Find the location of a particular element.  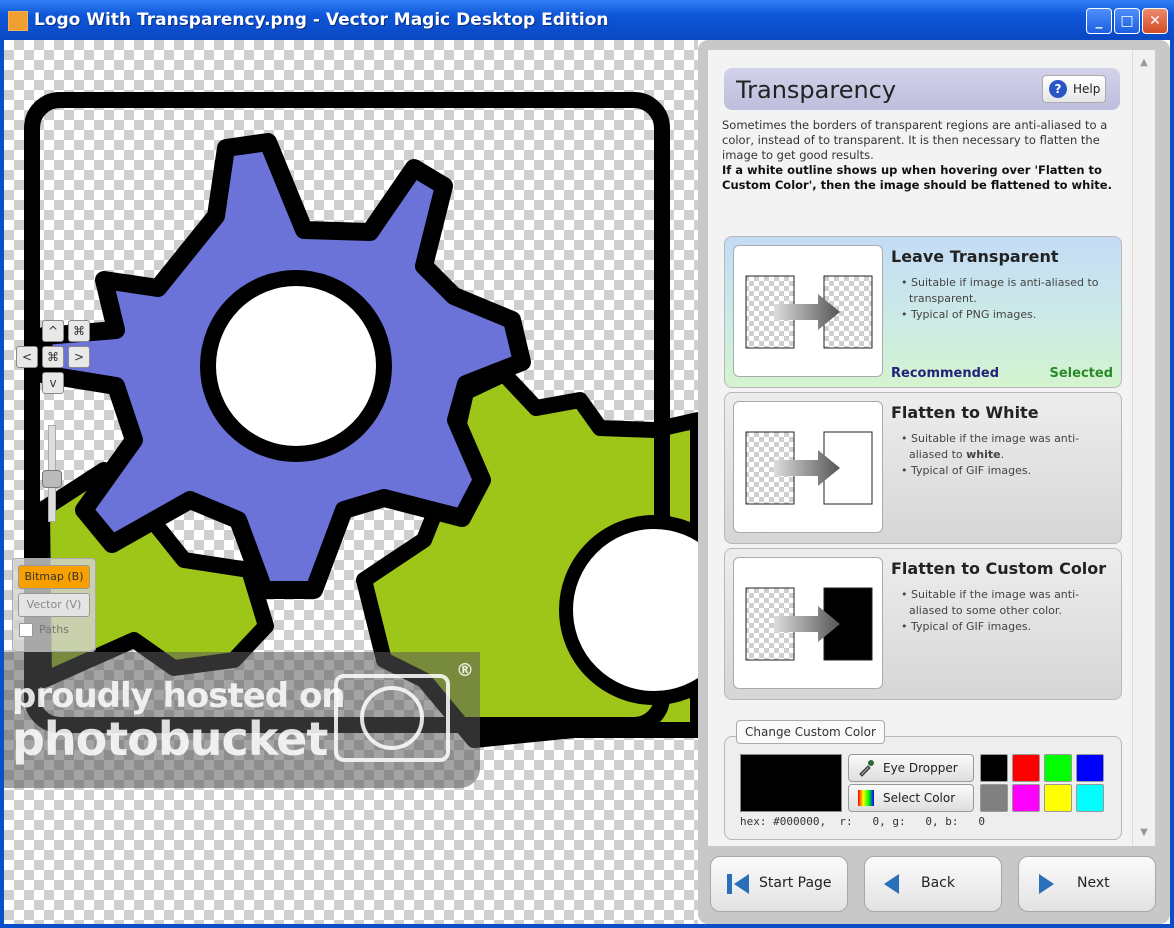

select-color-label: Select Color is located at coordinates (919, 798).